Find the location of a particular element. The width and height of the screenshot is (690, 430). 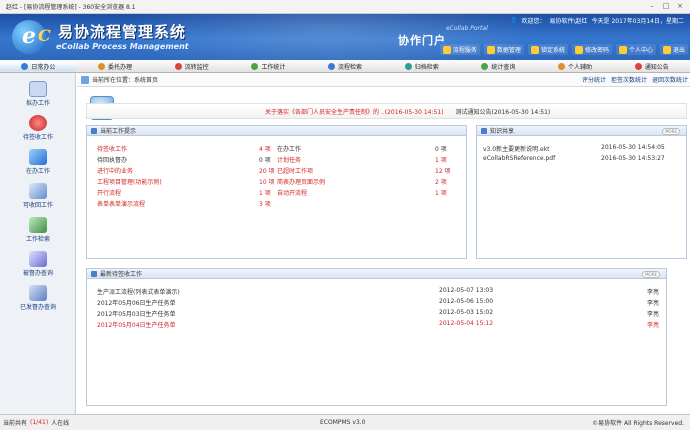

copyright: ©易协软件 All Rights Reserved. is located at coordinates (638, 423).